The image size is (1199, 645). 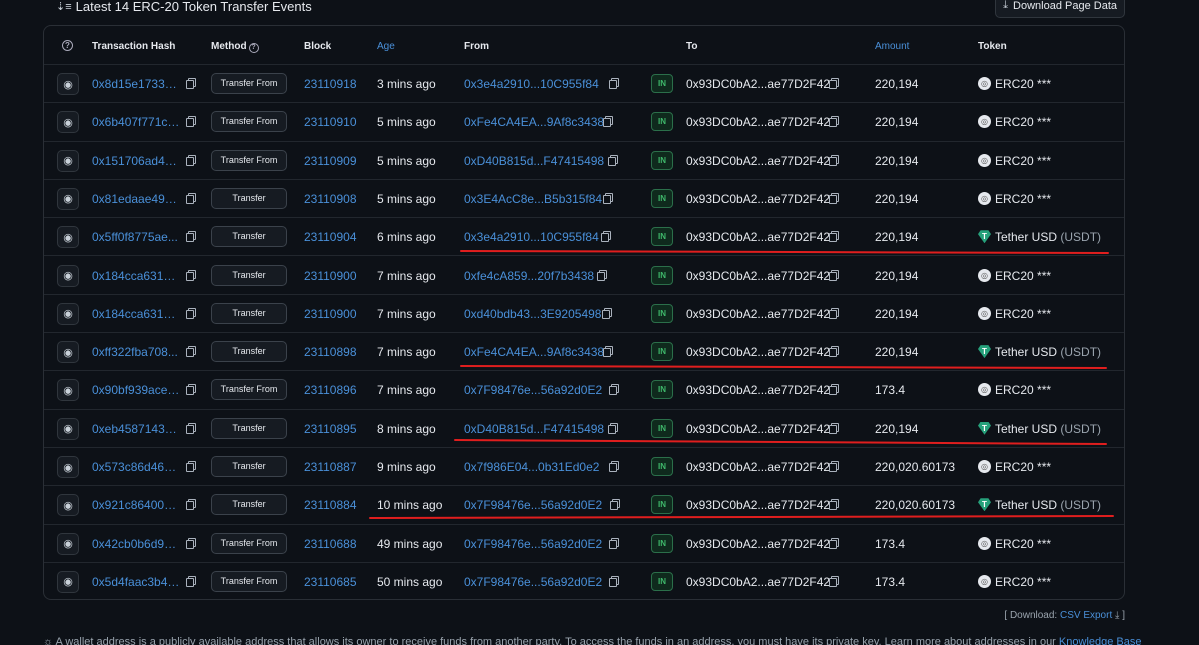 What do you see at coordinates (330, 582) in the screenshot?
I see `block-link: 23110685` at bounding box center [330, 582].